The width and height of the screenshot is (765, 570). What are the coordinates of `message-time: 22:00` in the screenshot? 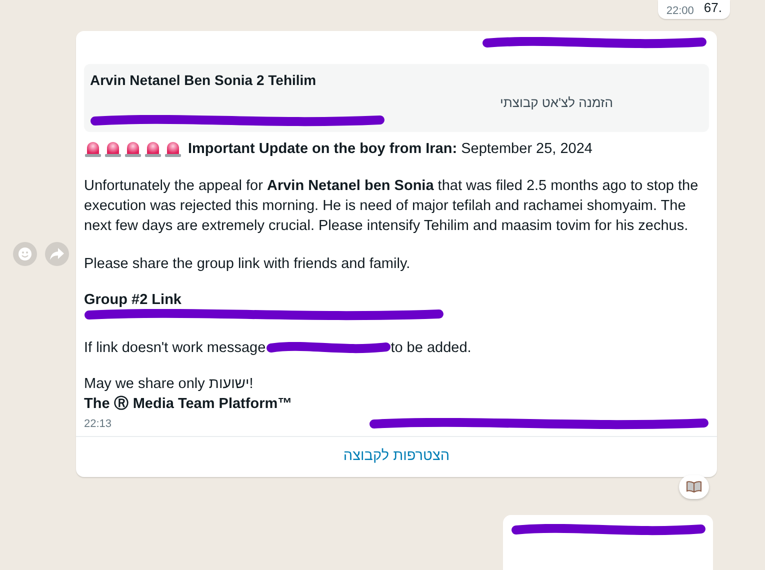 It's located at (680, 11).